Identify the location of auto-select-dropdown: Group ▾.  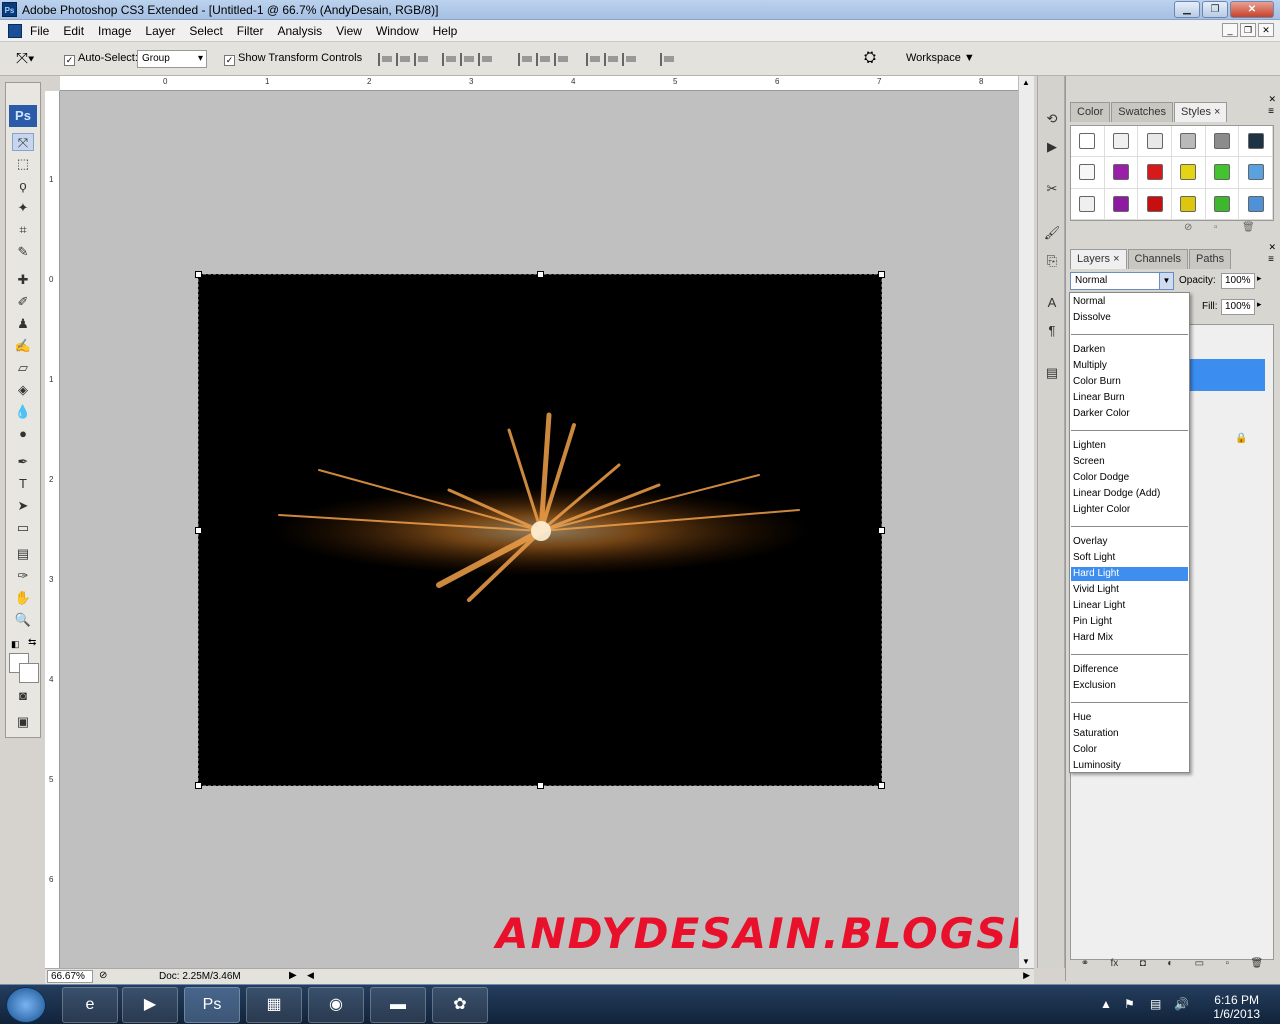
(172, 59).